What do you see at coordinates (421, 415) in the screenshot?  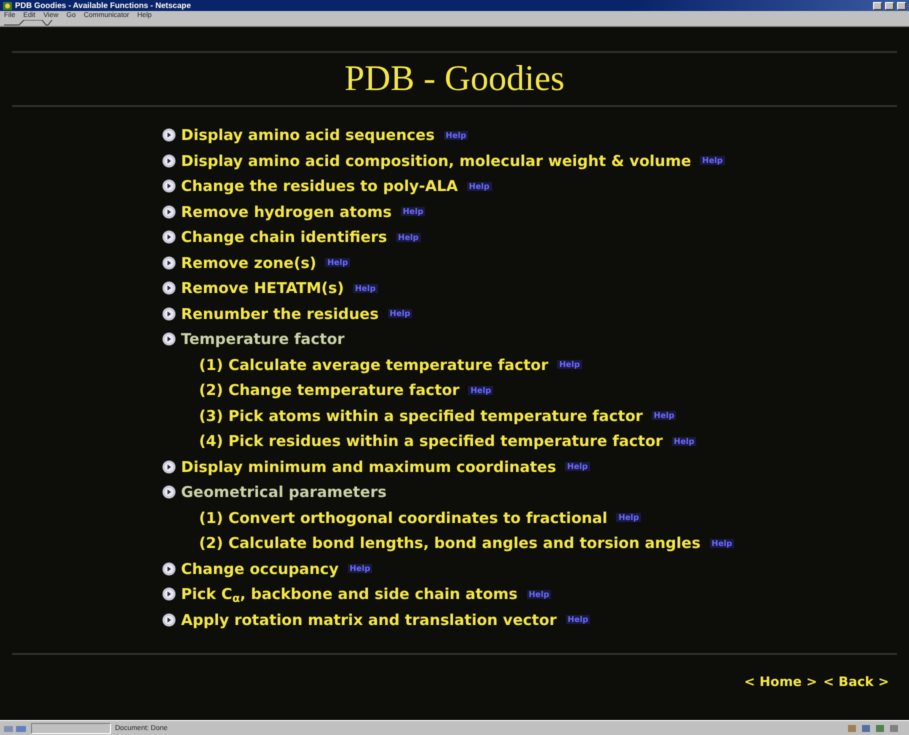 I see `function-link: (3) Pick atoms within a specified temperature factor` at bounding box center [421, 415].